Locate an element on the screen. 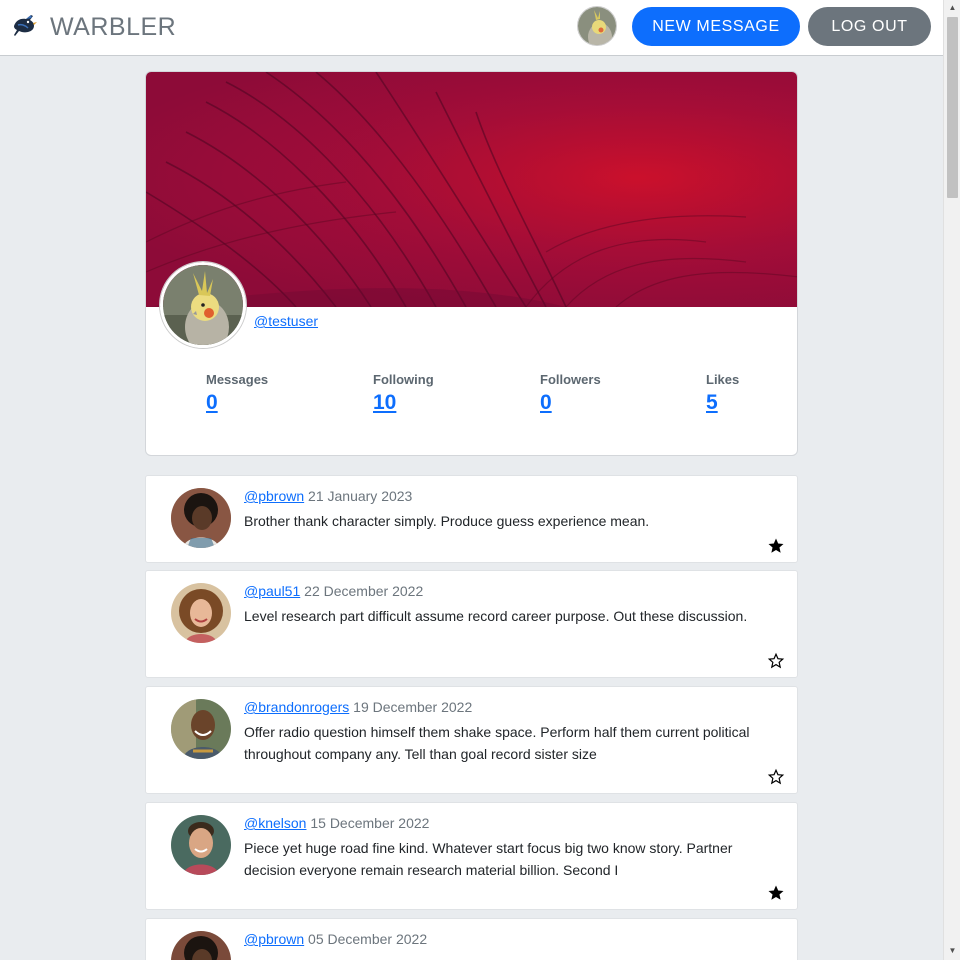 The height and width of the screenshot is (960, 960). new-message-button: NEW MESSAGE is located at coordinates (716, 26).